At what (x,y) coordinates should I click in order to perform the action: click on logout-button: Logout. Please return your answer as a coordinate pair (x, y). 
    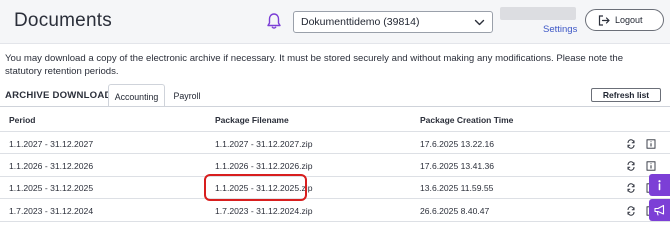
    Looking at the image, I should click on (624, 20).